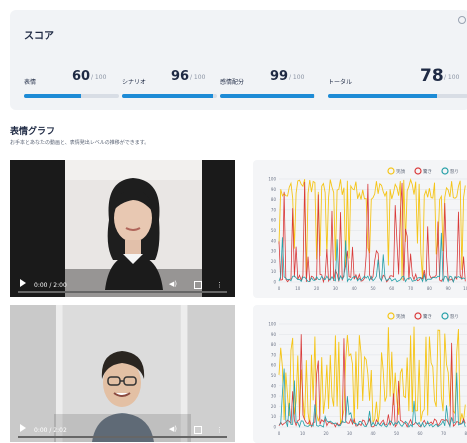  What do you see at coordinates (122, 228) in the screenshot?
I see `video-player-model: 0:00 / 2:00 ◀) ⋮` at bounding box center [122, 228].